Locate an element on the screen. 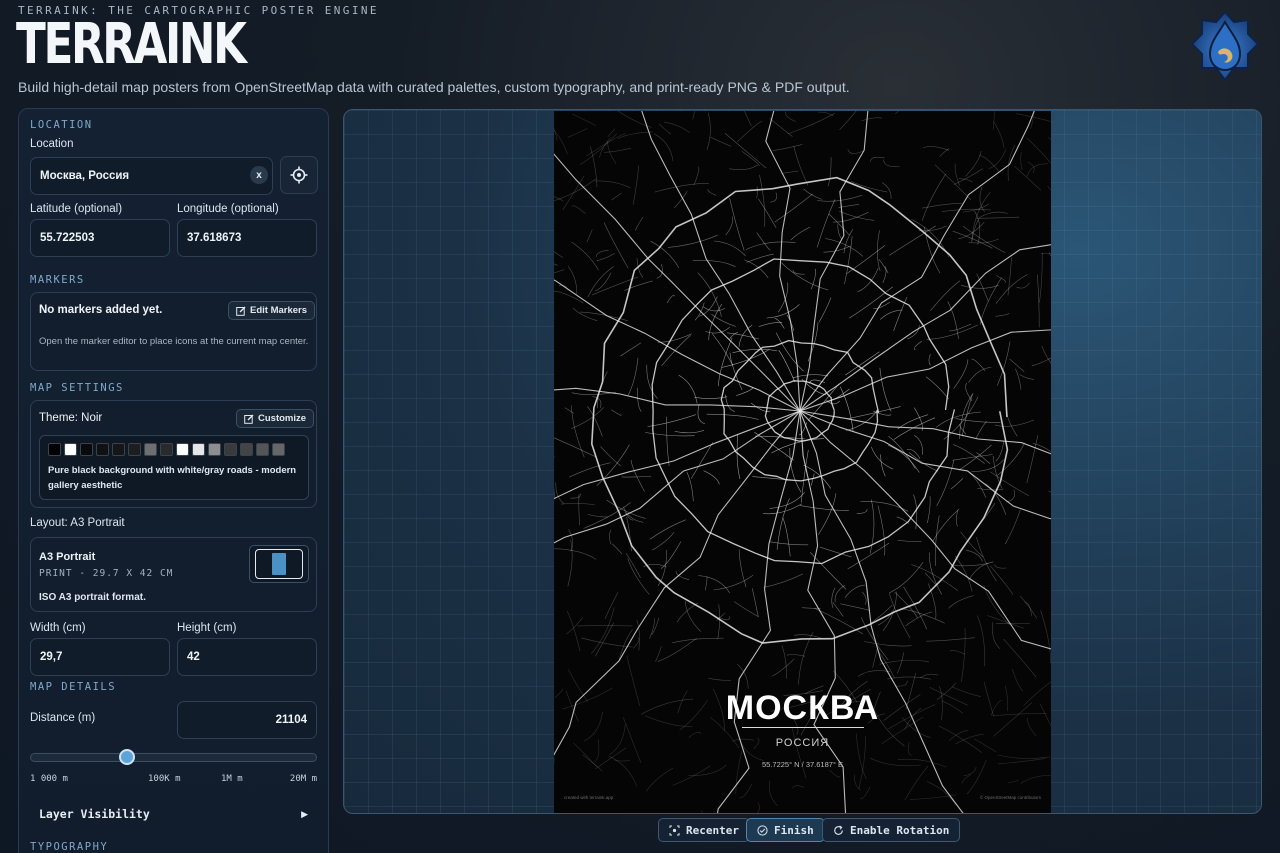  layer-visibility-toggle: Layer Visibility ▶ is located at coordinates (173, 814).